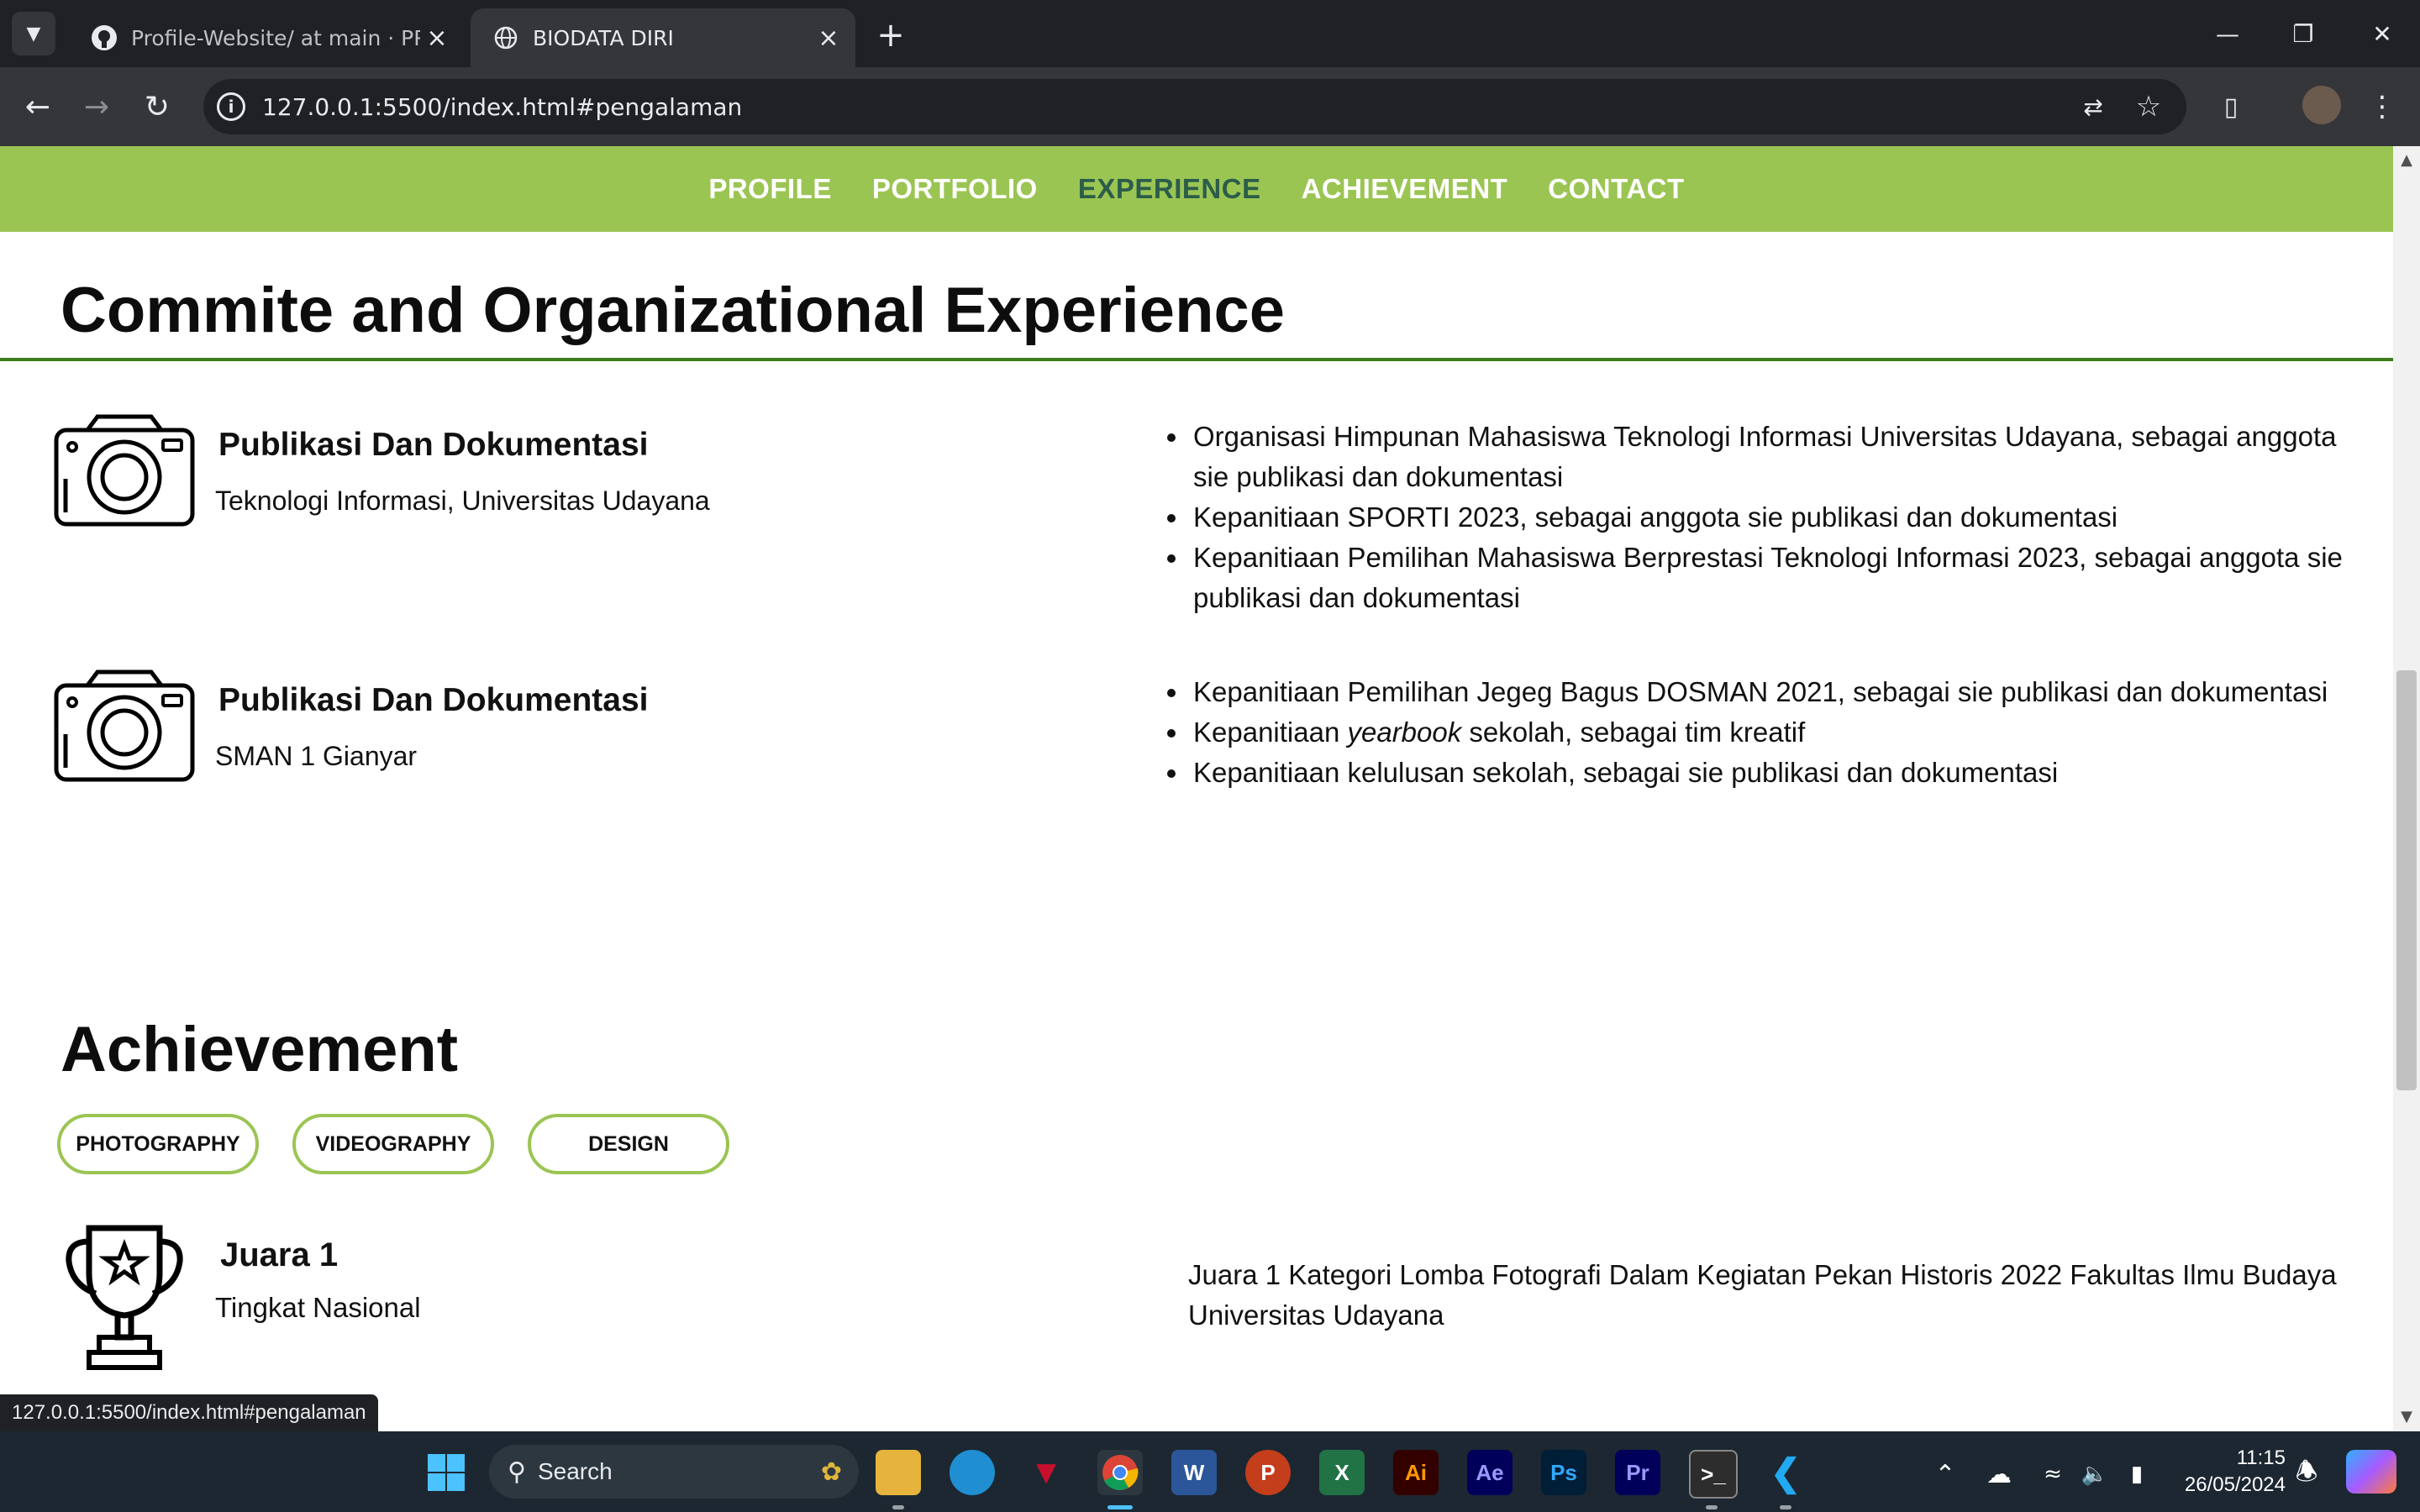 The height and width of the screenshot is (1512, 2420). What do you see at coordinates (1194, 1472) in the screenshot?
I see `word-icon: W` at bounding box center [1194, 1472].